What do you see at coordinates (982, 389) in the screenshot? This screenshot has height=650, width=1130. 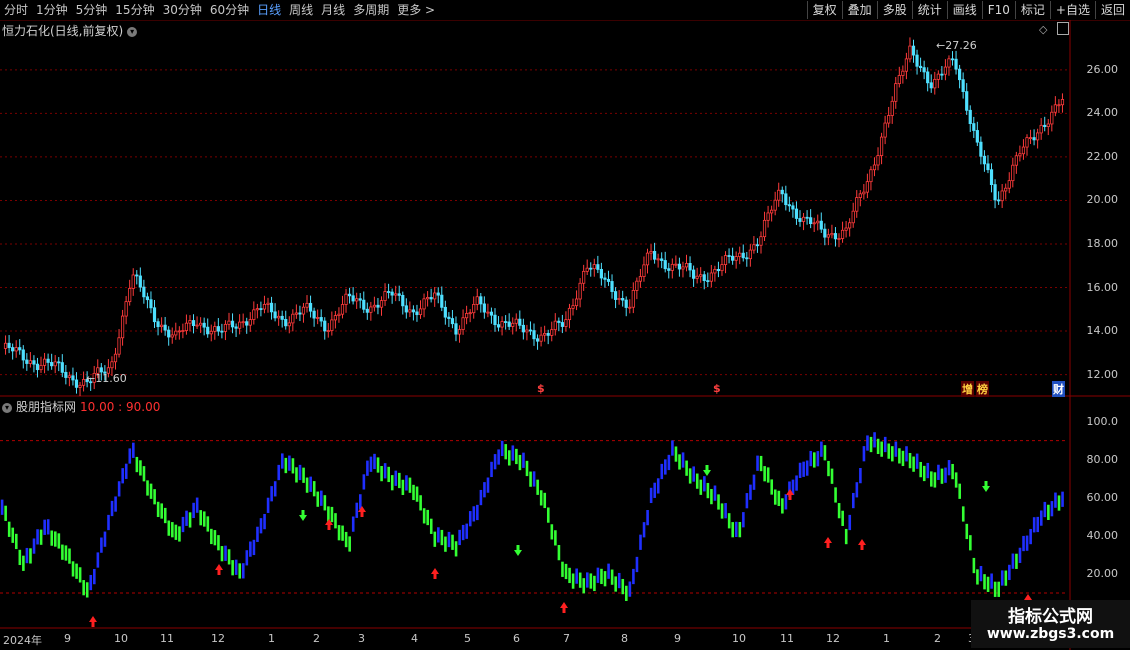 I see `badge-ranking: 榜` at bounding box center [982, 389].